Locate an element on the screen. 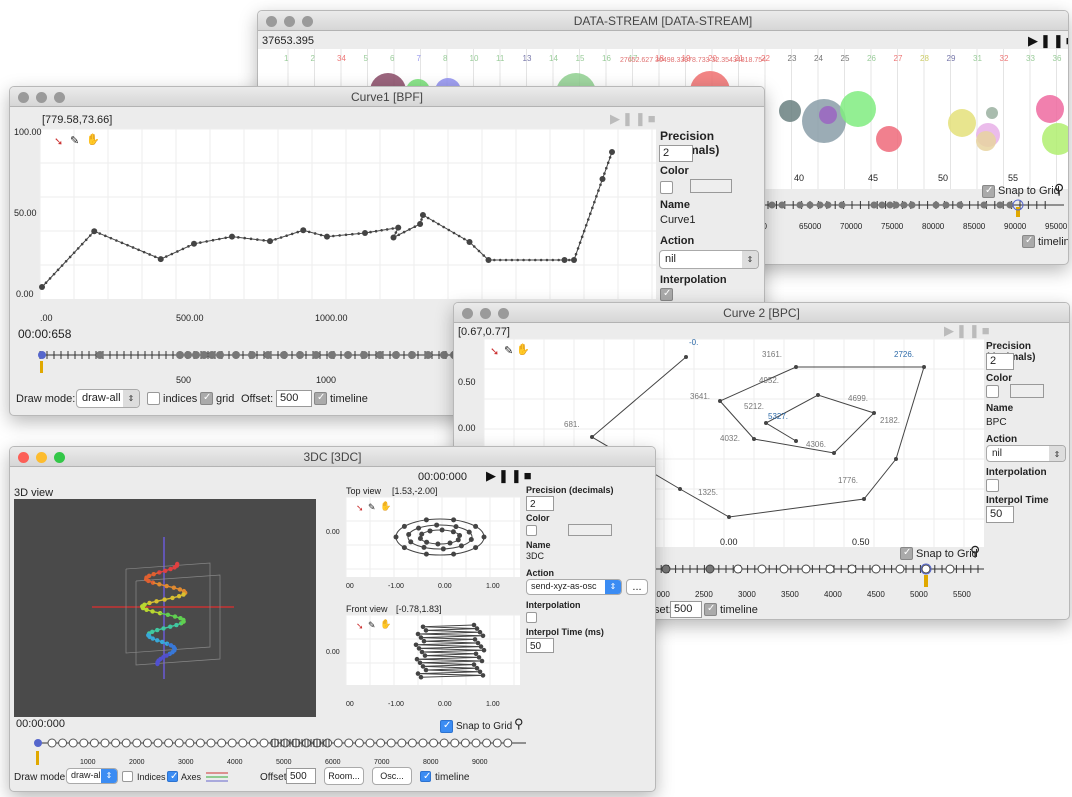 Image resolution: width=1072 pixels, height=797 pixels. datastream-timeline is located at coordinates (914, 207).